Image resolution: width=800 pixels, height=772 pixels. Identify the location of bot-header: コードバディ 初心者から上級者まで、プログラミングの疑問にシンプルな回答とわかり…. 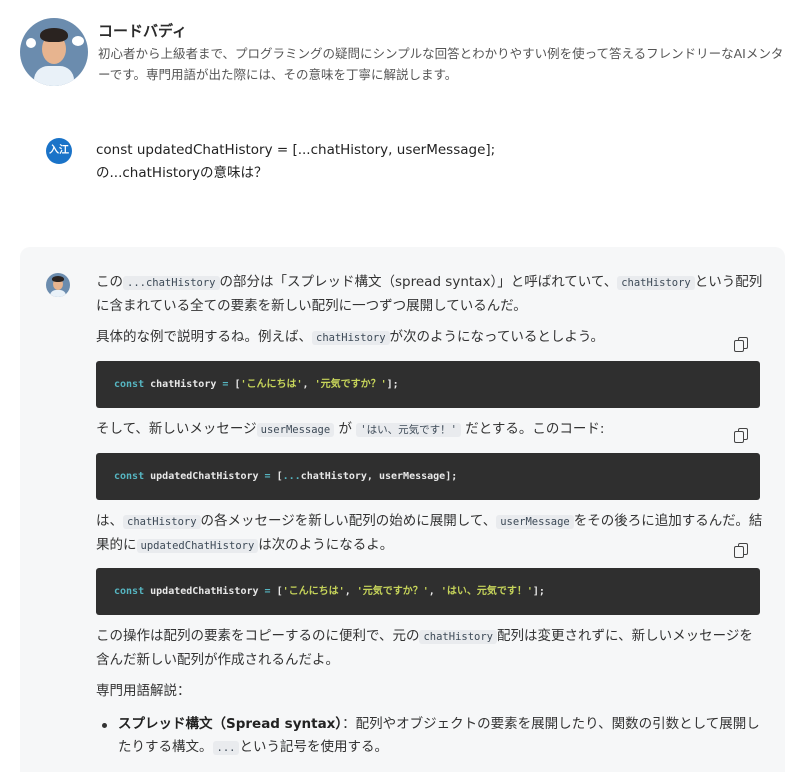
(405, 53).